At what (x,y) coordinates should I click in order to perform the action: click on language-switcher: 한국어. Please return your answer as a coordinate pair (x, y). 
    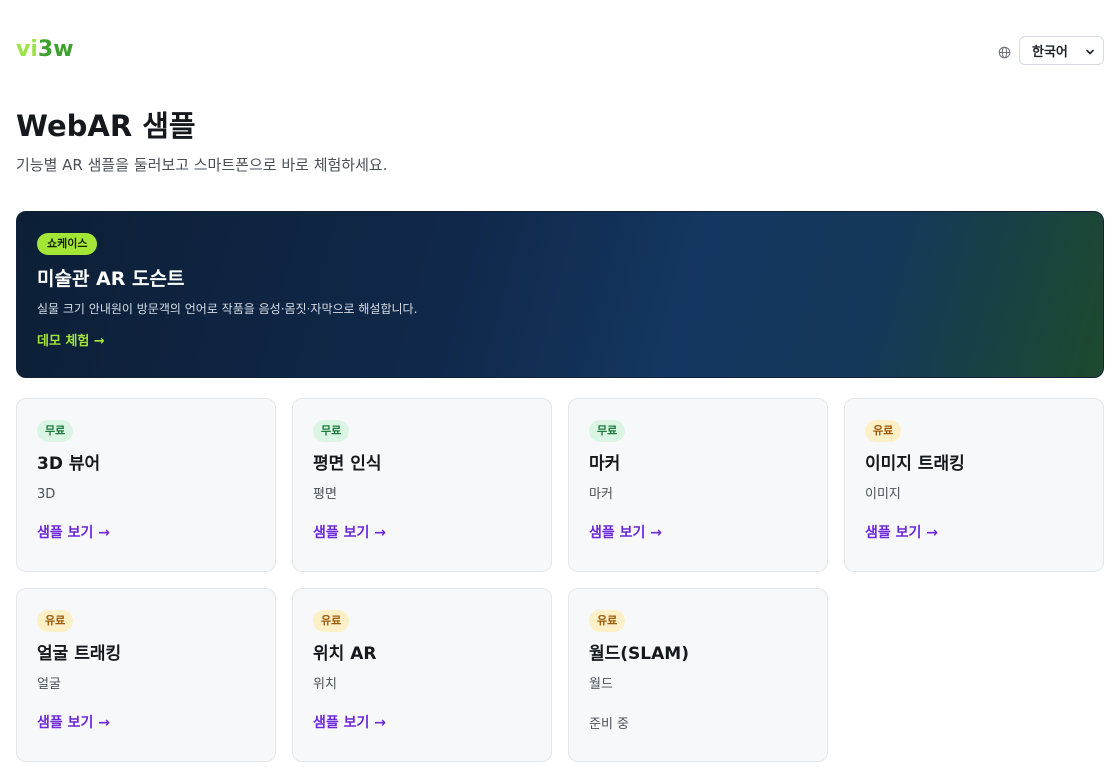
    Looking at the image, I should click on (1051, 50).